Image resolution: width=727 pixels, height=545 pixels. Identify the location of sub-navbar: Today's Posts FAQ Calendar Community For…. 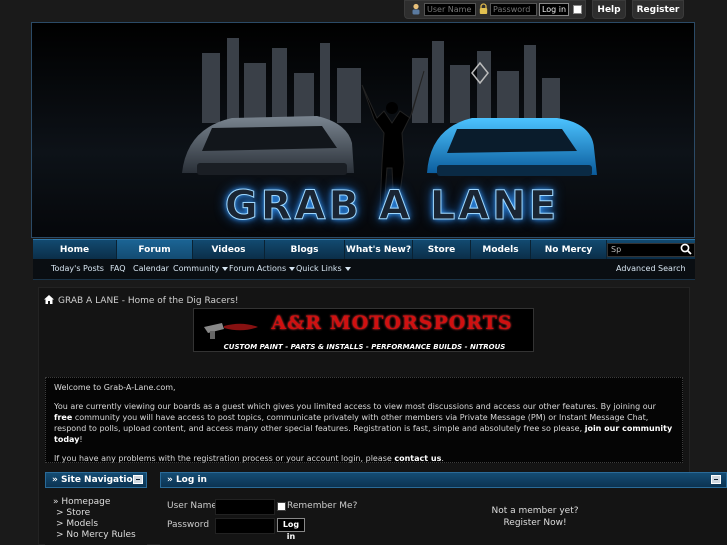
(364, 269).